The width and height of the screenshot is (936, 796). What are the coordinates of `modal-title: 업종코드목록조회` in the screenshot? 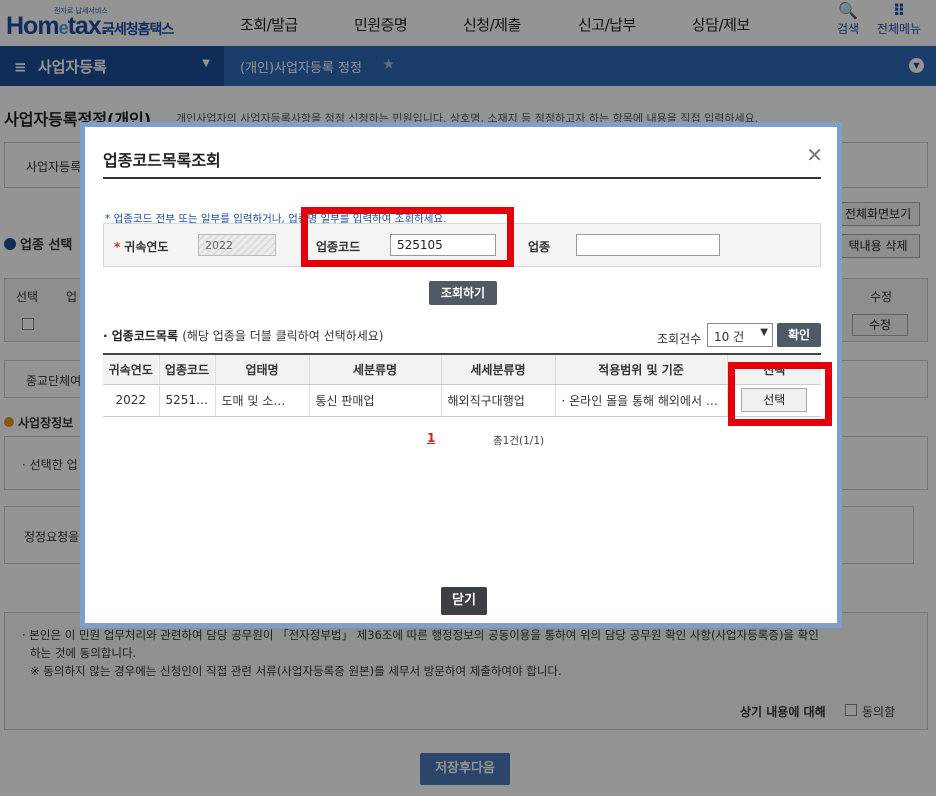 It's located at (162, 160).